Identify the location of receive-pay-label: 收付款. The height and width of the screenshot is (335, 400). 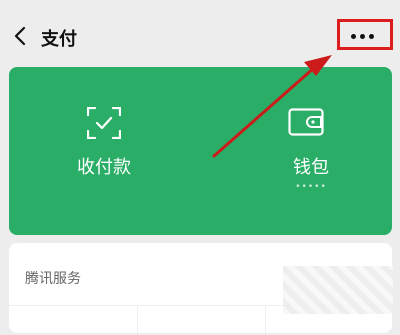
(104, 167).